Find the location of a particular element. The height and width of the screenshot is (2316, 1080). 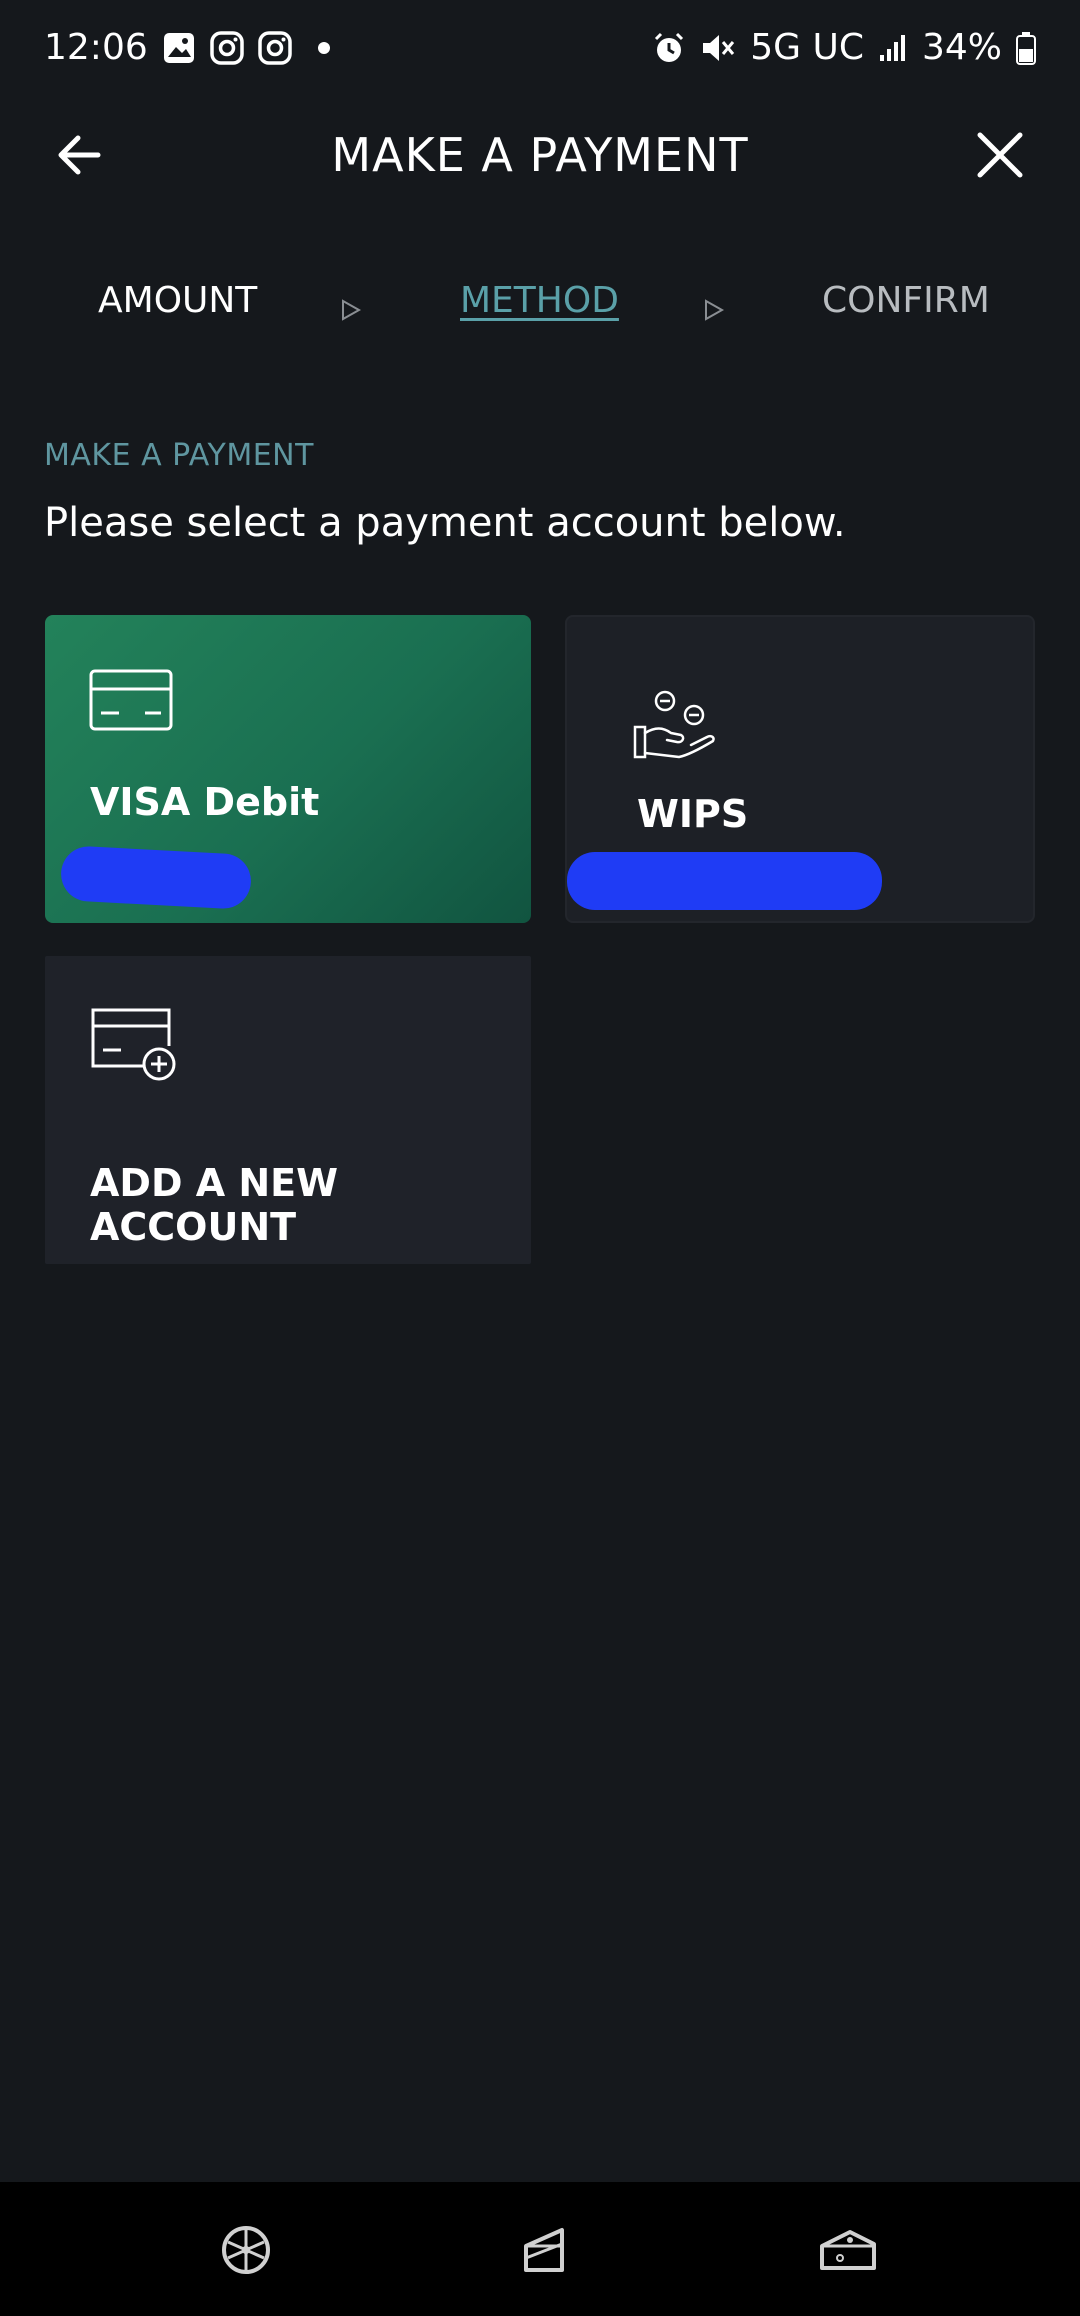

step-indicator: AMOUNT METHOD CONFIRM is located at coordinates (540, 312).